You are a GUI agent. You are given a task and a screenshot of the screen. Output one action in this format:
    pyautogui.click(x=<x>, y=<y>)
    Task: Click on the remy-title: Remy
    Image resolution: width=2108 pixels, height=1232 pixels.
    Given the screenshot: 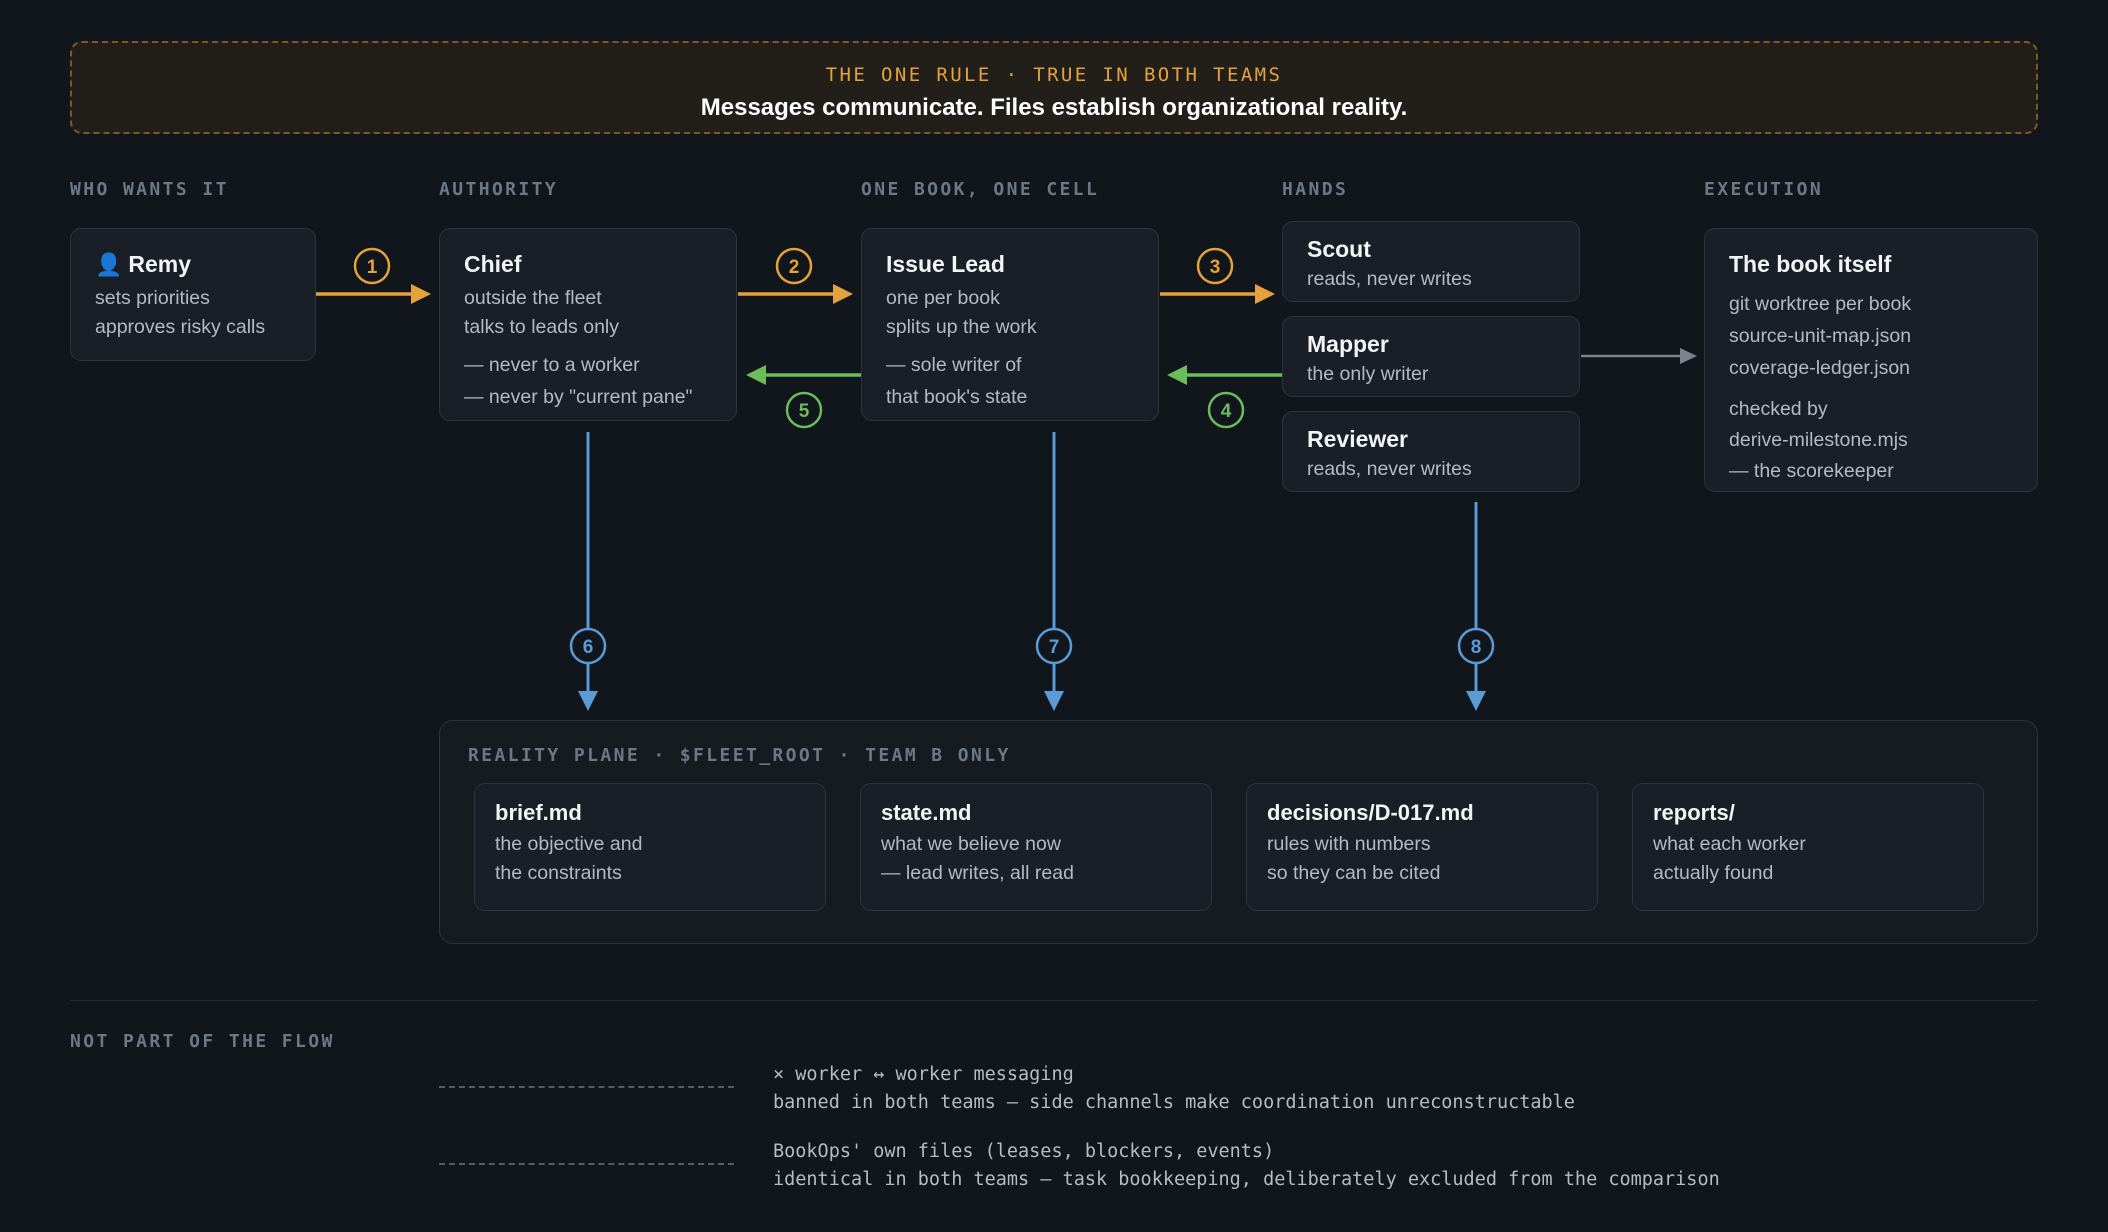 What is the action you would take?
    pyautogui.click(x=160, y=264)
    